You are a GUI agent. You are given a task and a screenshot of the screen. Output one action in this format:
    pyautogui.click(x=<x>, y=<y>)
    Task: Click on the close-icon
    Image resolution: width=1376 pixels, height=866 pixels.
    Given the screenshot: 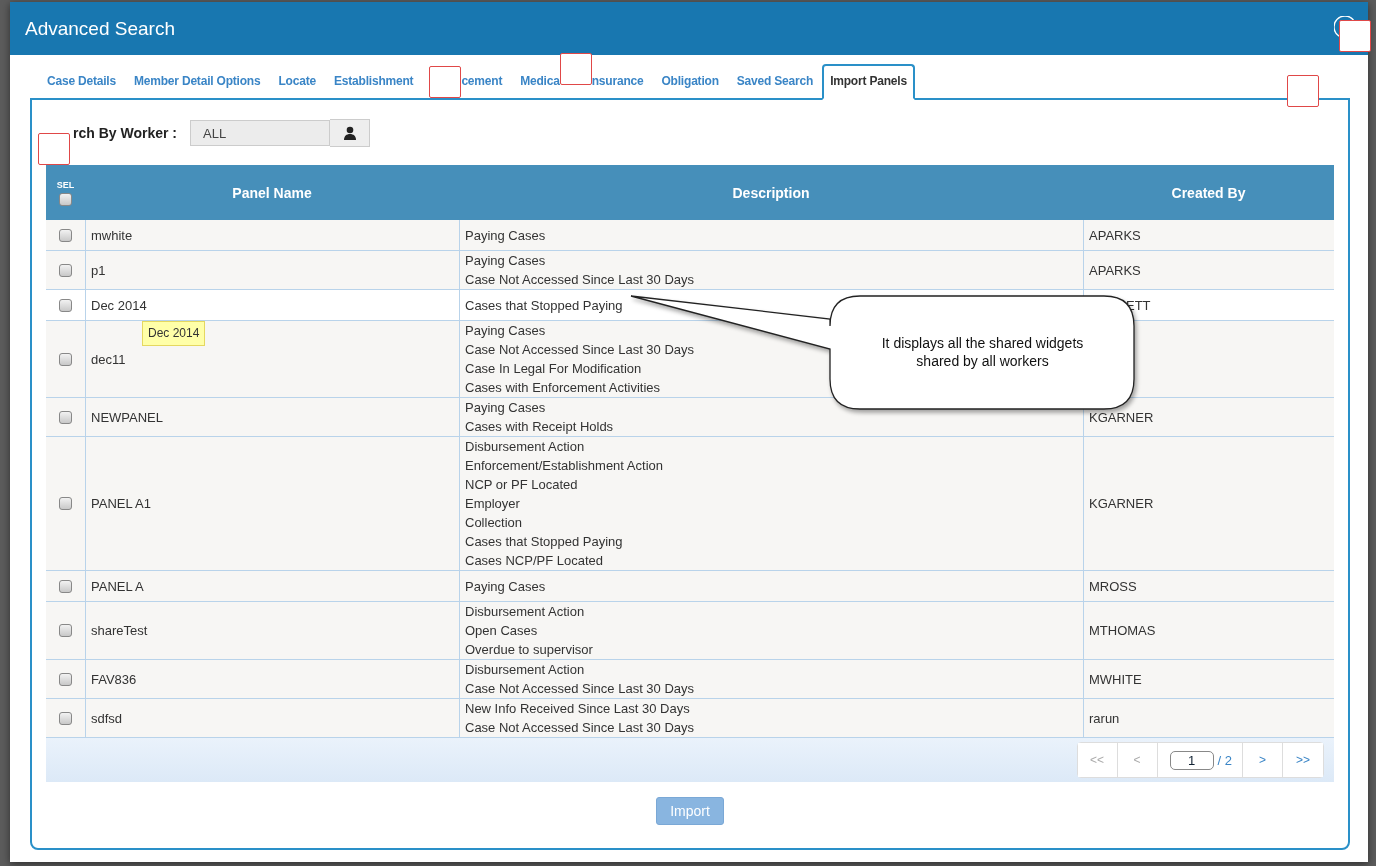 What is the action you would take?
    pyautogui.click(x=1344, y=26)
    